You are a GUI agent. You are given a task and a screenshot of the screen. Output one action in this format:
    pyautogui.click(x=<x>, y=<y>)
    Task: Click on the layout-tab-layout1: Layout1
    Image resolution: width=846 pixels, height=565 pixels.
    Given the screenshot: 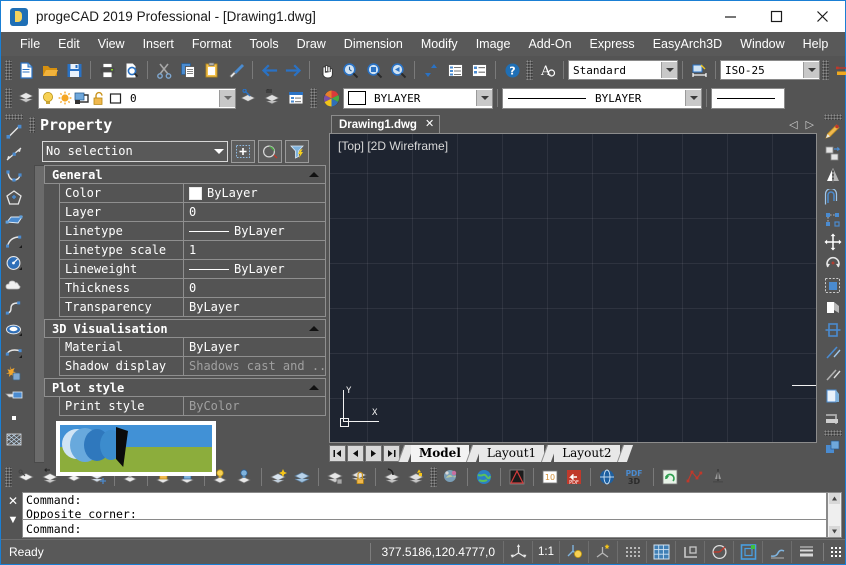 What is the action you would take?
    pyautogui.click(x=511, y=453)
    